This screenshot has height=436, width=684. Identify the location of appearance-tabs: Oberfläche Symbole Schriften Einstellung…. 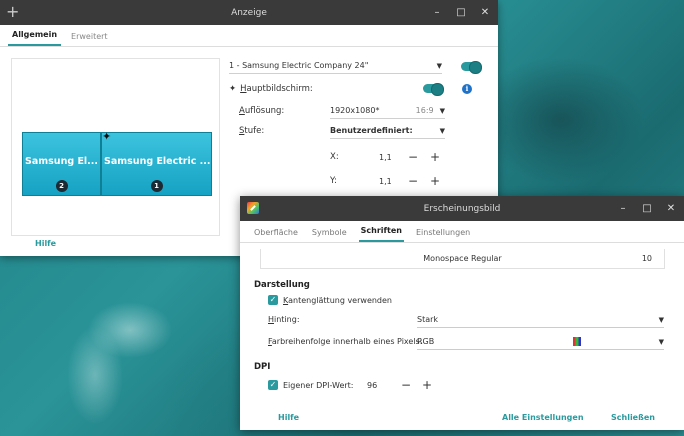
(462, 232).